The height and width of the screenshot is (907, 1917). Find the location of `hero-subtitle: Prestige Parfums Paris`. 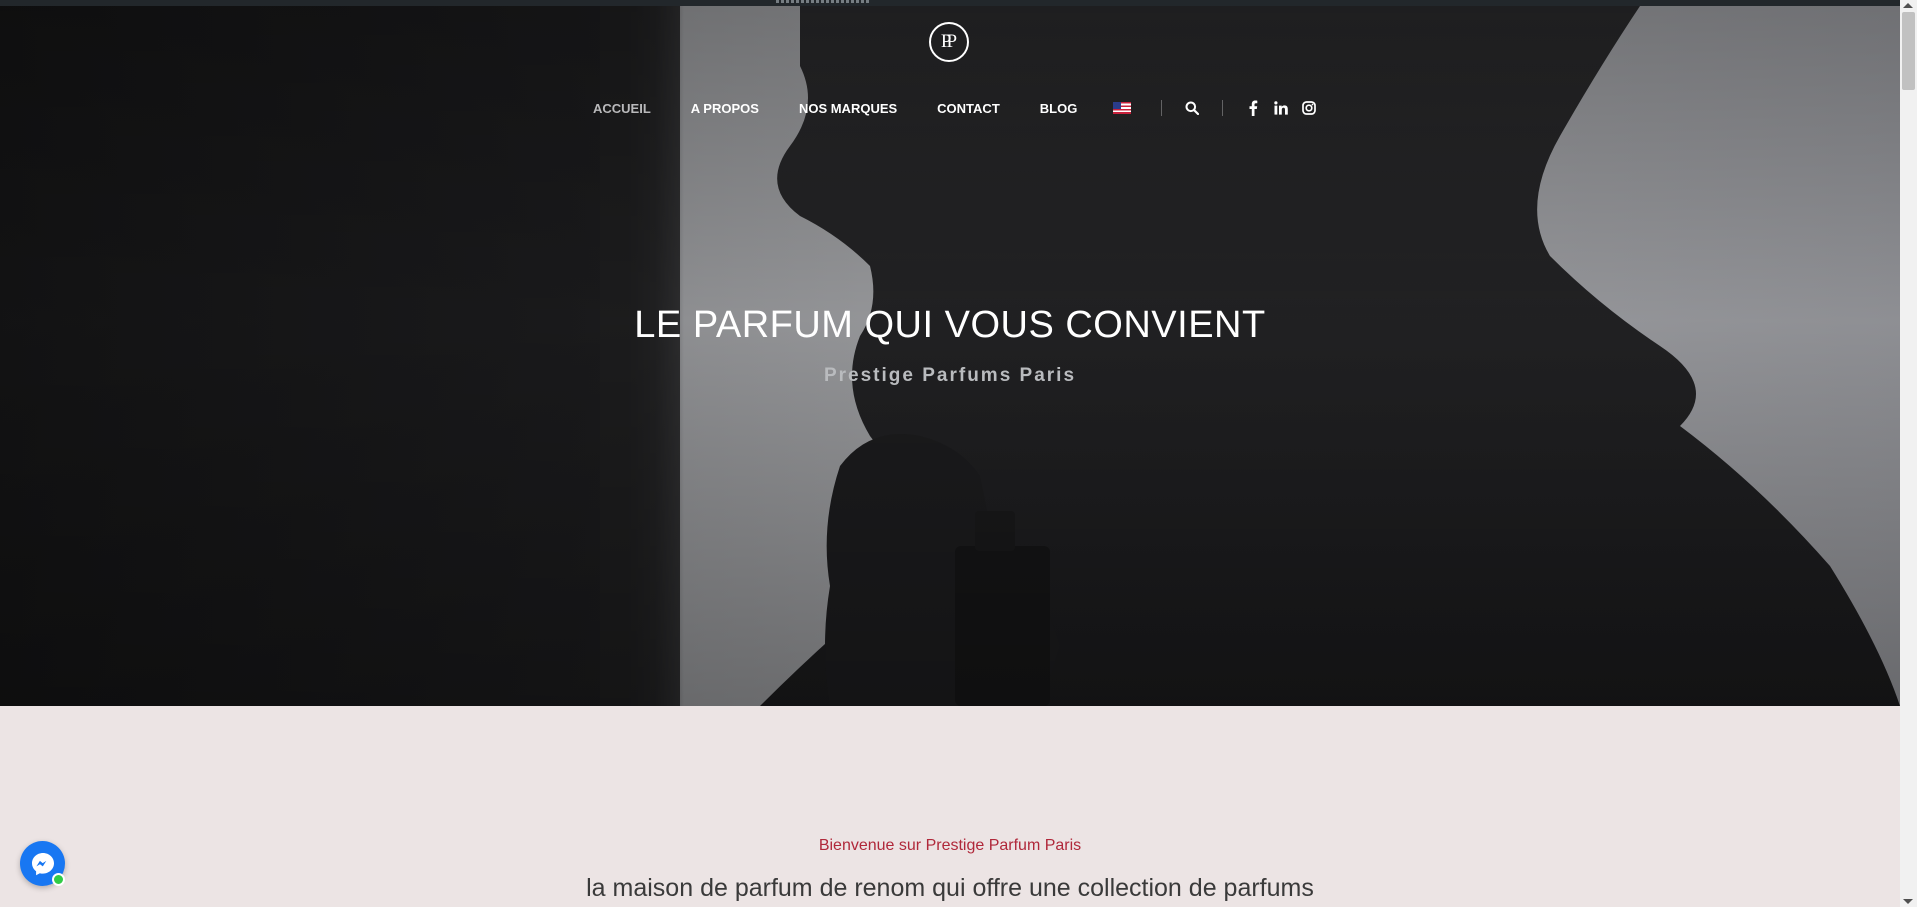

hero-subtitle: Prestige Parfums Paris is located at coordinates (950, 375).